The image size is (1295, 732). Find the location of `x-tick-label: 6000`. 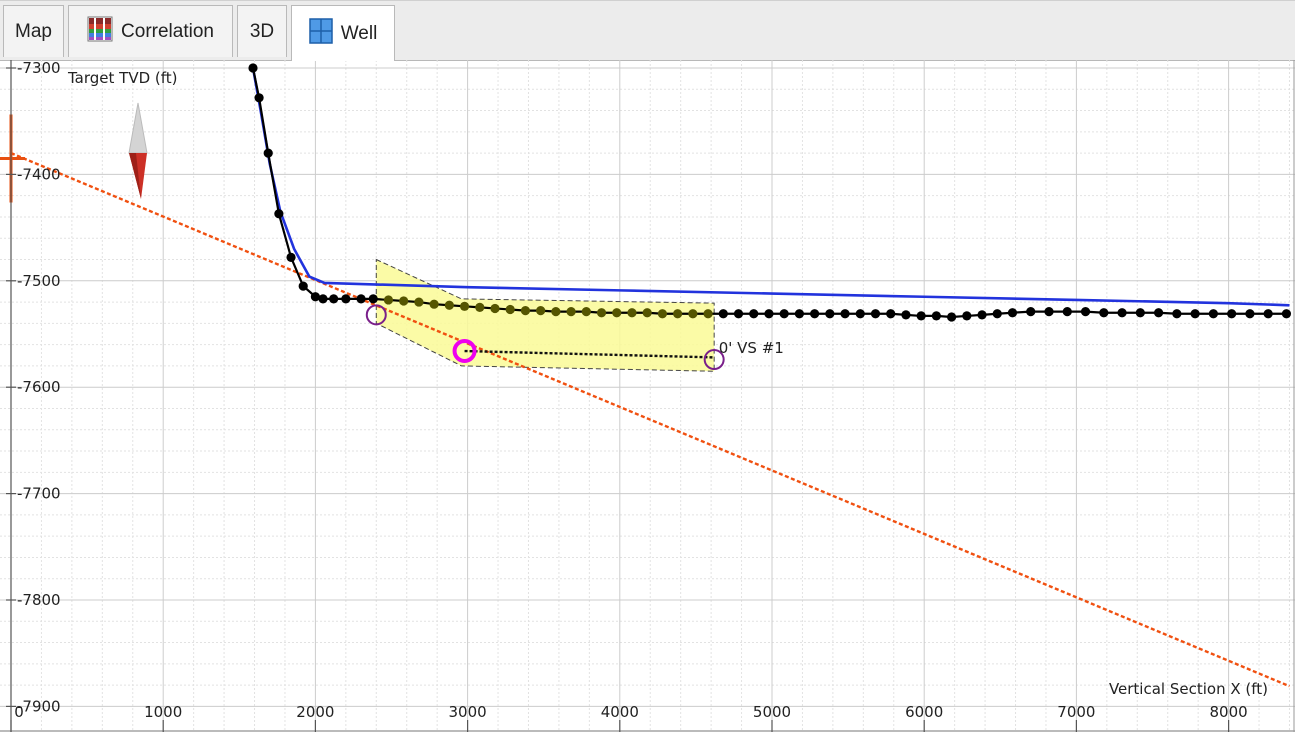

x-tick-label: 6000 is located at coordinates (924, 712).